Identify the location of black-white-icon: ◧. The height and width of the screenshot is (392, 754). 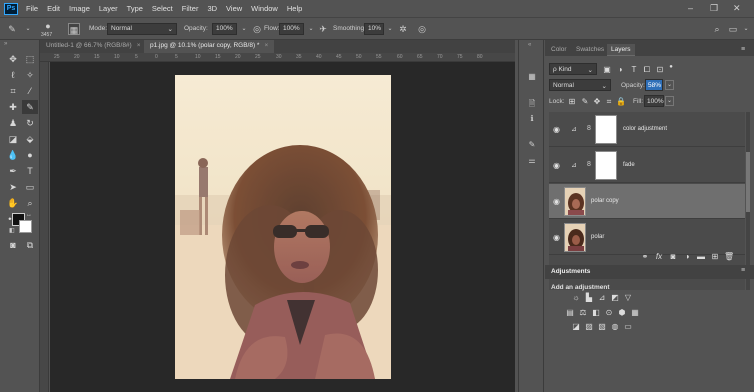
(596, 312).